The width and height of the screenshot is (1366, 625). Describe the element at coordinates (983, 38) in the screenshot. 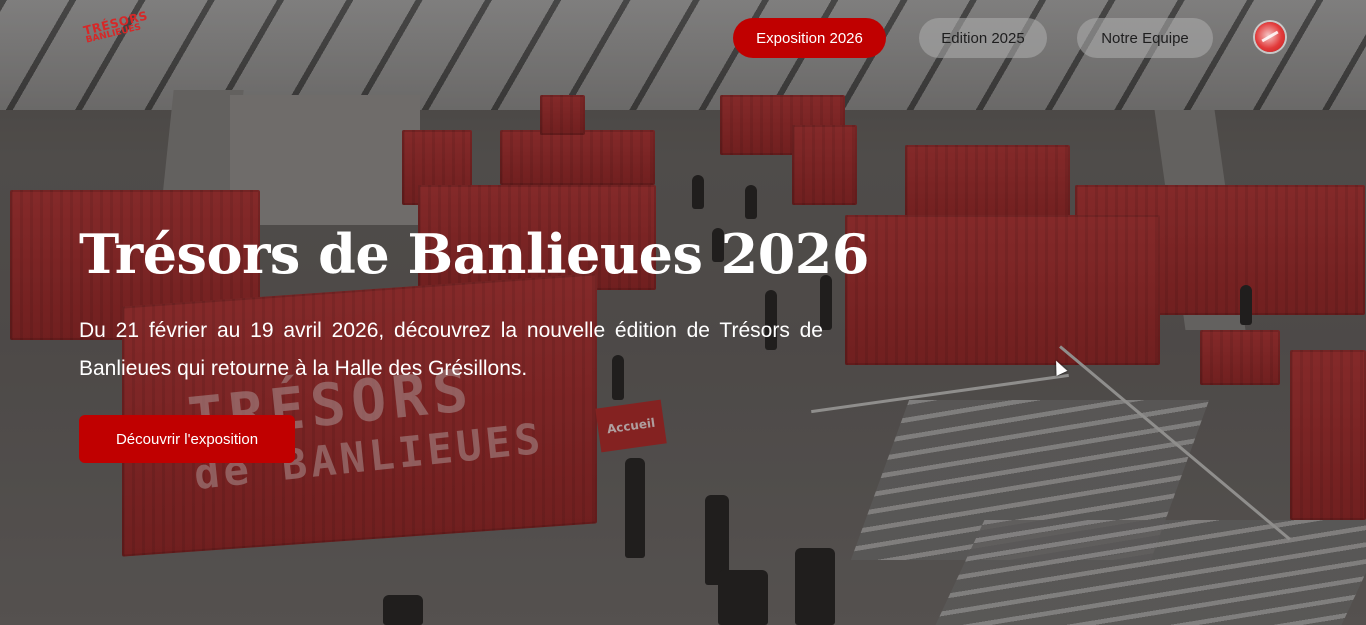

I see `nav-edition-2025: Edition 2025` at that location.